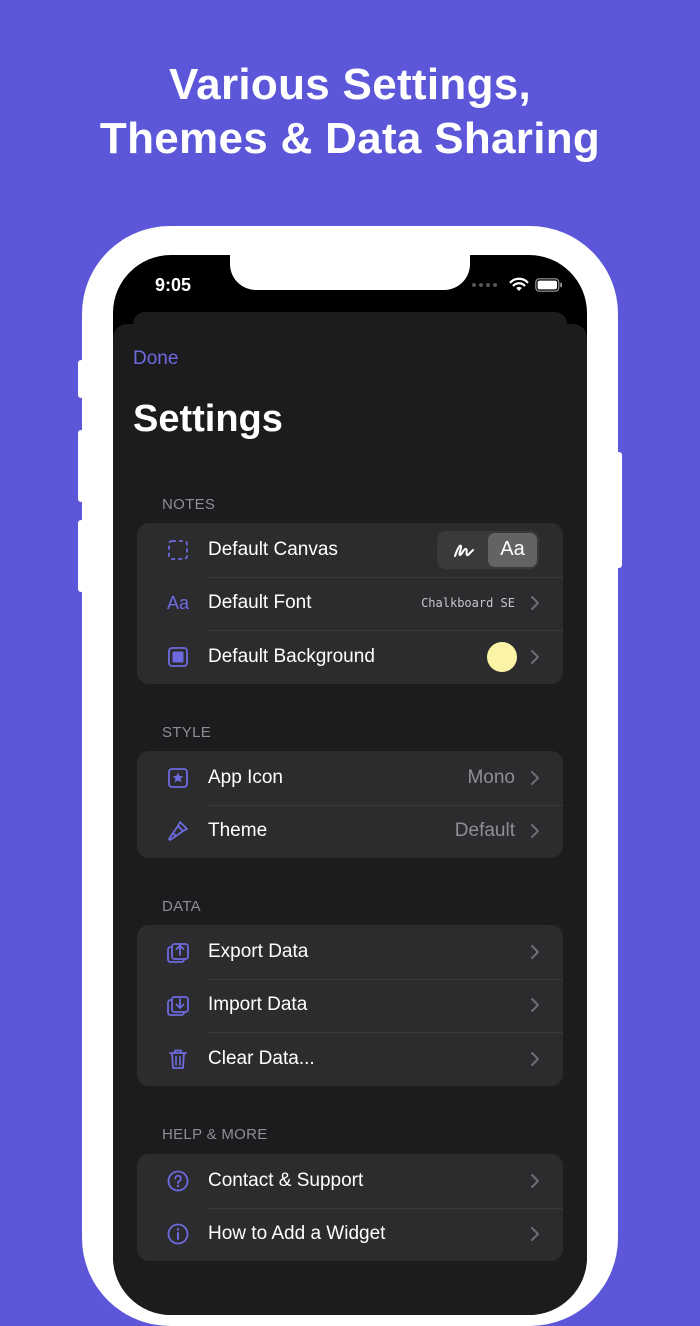 This screenshot has height=1326, width=700. Describe the element at coordinates (291, 656) in the screenshot. I see `default-background-label: Default Background` at that location.